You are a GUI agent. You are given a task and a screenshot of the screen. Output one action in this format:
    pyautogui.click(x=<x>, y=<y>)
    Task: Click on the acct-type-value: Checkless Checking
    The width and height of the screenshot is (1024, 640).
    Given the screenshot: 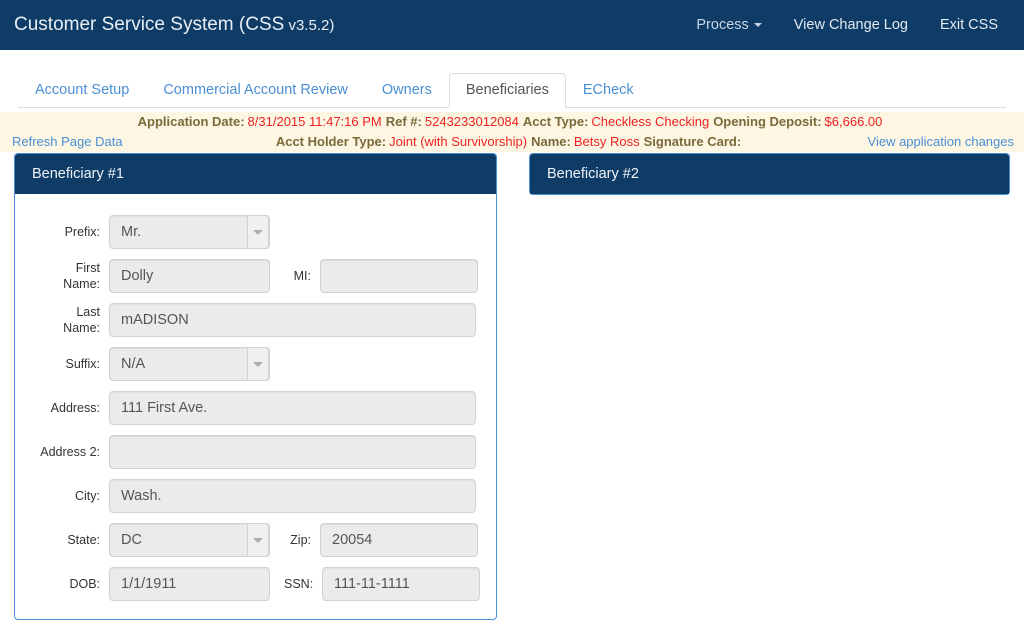 What is the action you would take?
    pyautogui.click(x=650, y=121)
    